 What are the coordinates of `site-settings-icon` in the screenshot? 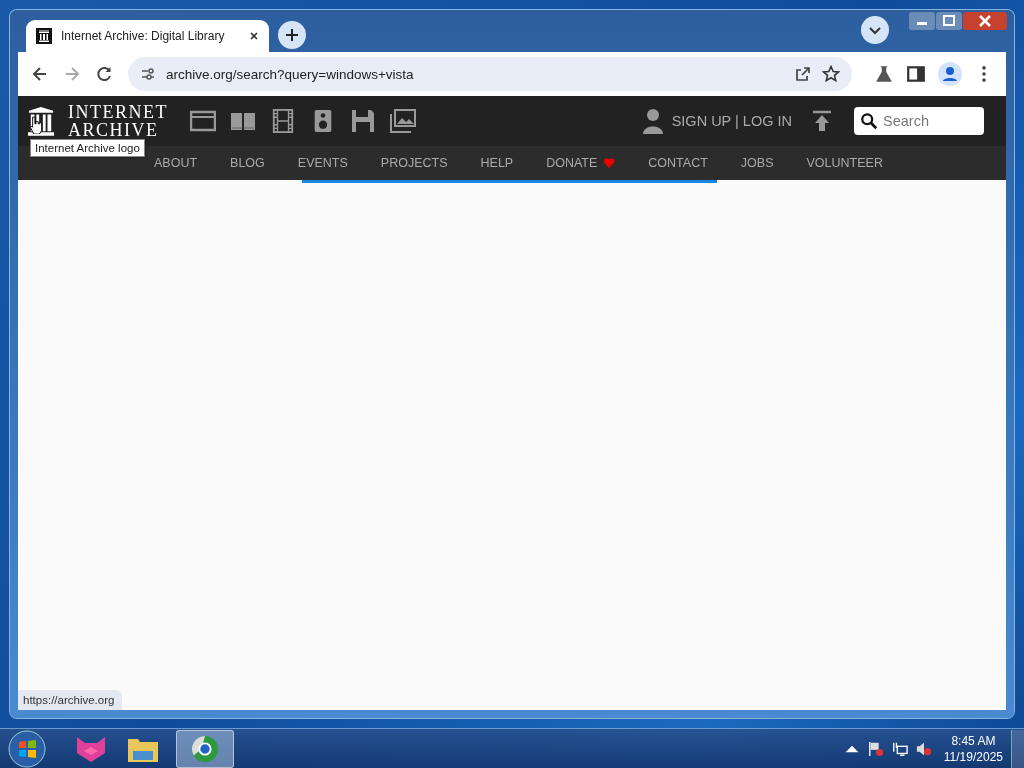 It's located at (148, 74).